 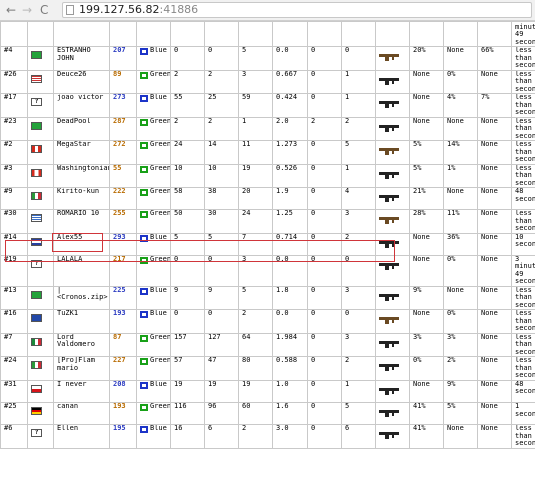 What do you see at coordinates (144, 315) in the screenshot?
I see `helmet-icon` at bounding box center [144, 315].